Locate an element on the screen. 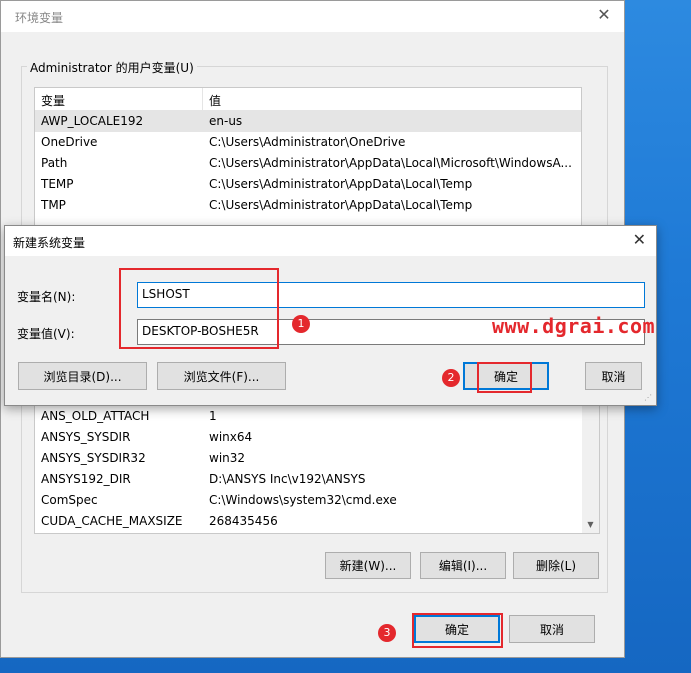 This screenshot has height=673, width=691. cancel-button: 取消 is located at coordinates (552, 629).